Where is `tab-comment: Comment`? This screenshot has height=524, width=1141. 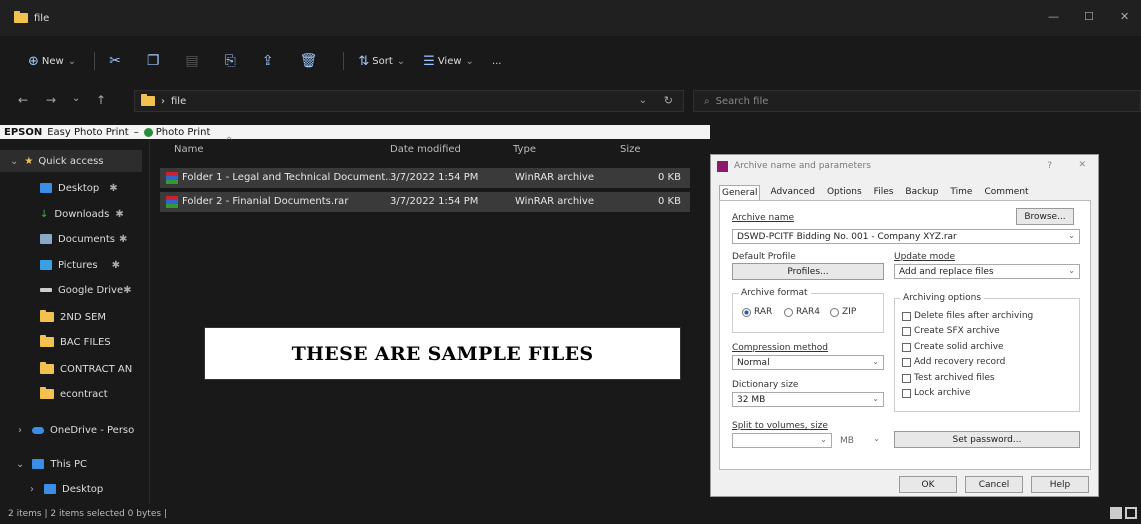 tab-comment: Comment is located at coordinates (1006, 192).